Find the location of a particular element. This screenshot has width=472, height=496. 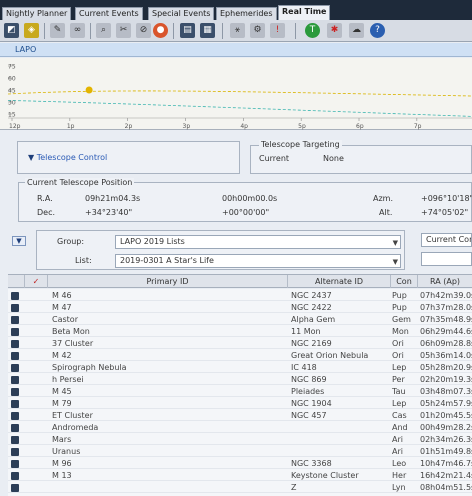

x-tick-label: 12p is located at coordinates (15, 126).